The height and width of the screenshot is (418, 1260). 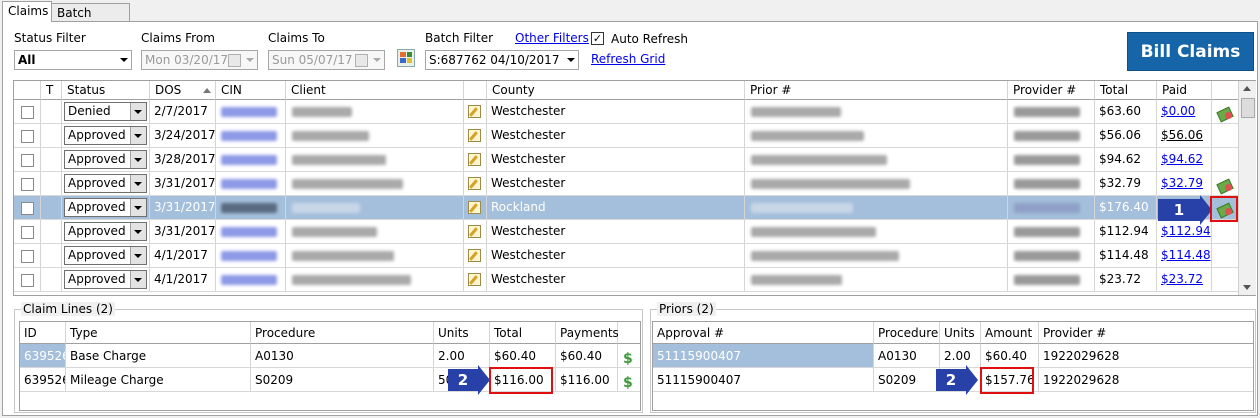 What do you see at coordinates (1248, 108) in the screenshot?
I see `scrollbar-thumb` at bounding box center [1248, 108].